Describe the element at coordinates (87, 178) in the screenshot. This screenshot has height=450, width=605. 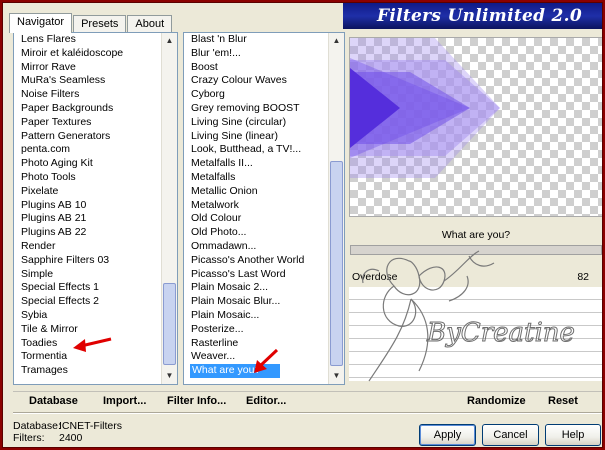
I see `list-item: Photo Tools` at that location.